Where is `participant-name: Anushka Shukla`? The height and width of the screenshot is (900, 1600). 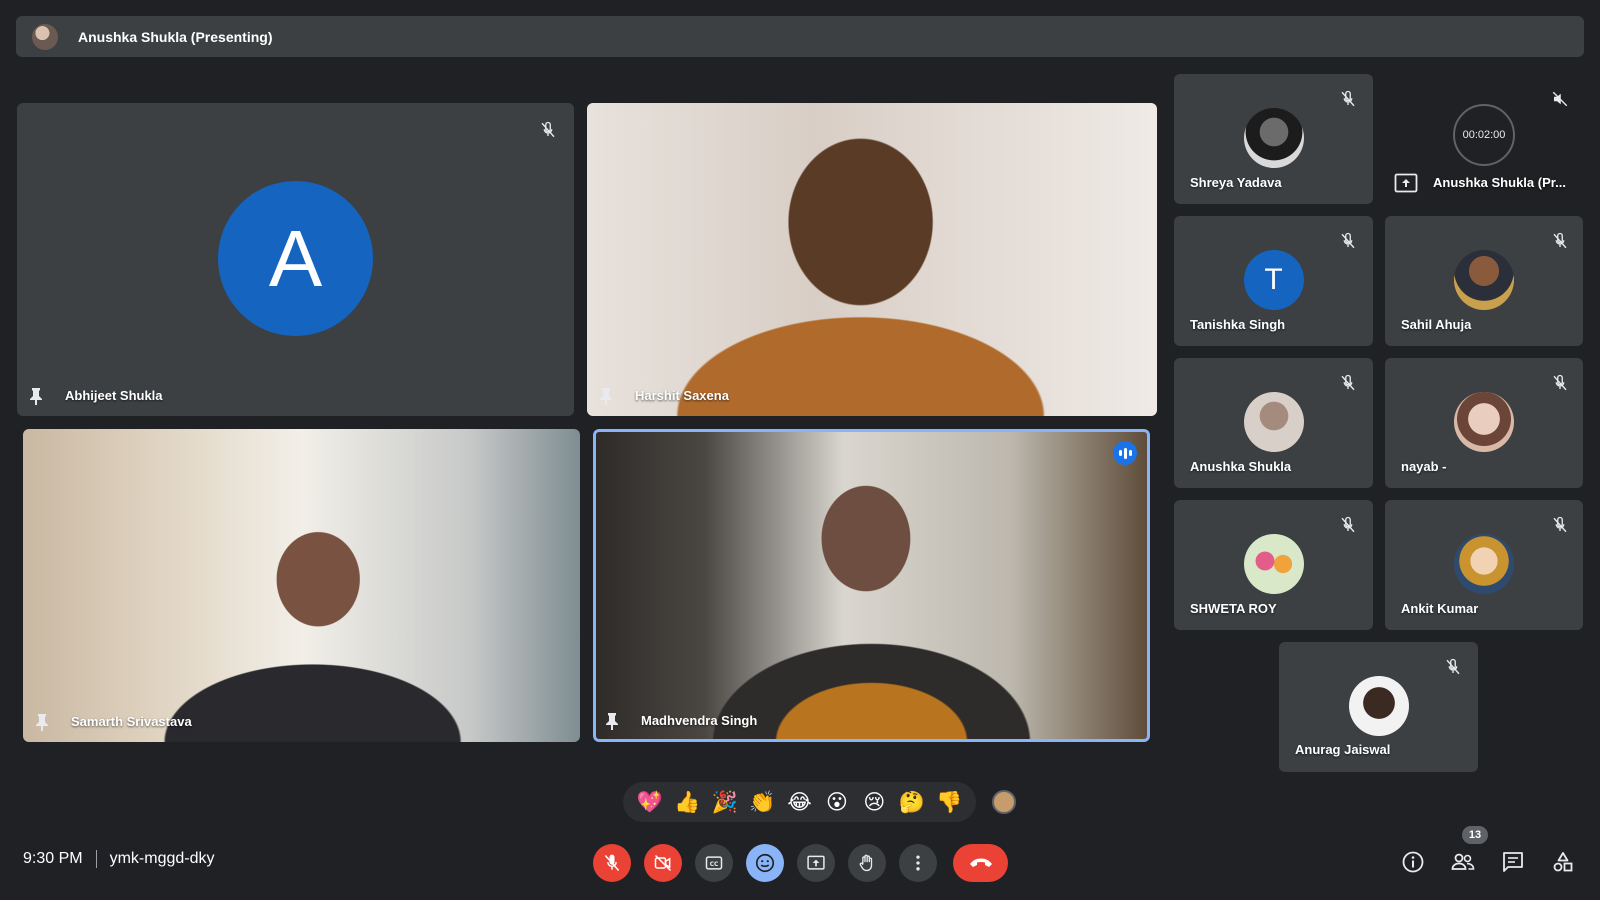
participant-name: Anushka Shukla is located at coordinates (1241, 466).